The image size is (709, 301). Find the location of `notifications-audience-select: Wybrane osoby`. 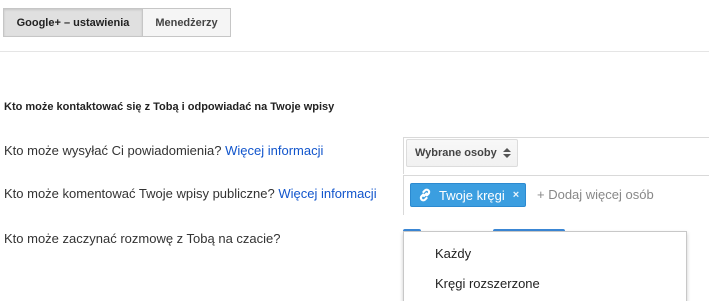

notifications-audience-select: Wybrane osoby is located at coordinates (462, 153).